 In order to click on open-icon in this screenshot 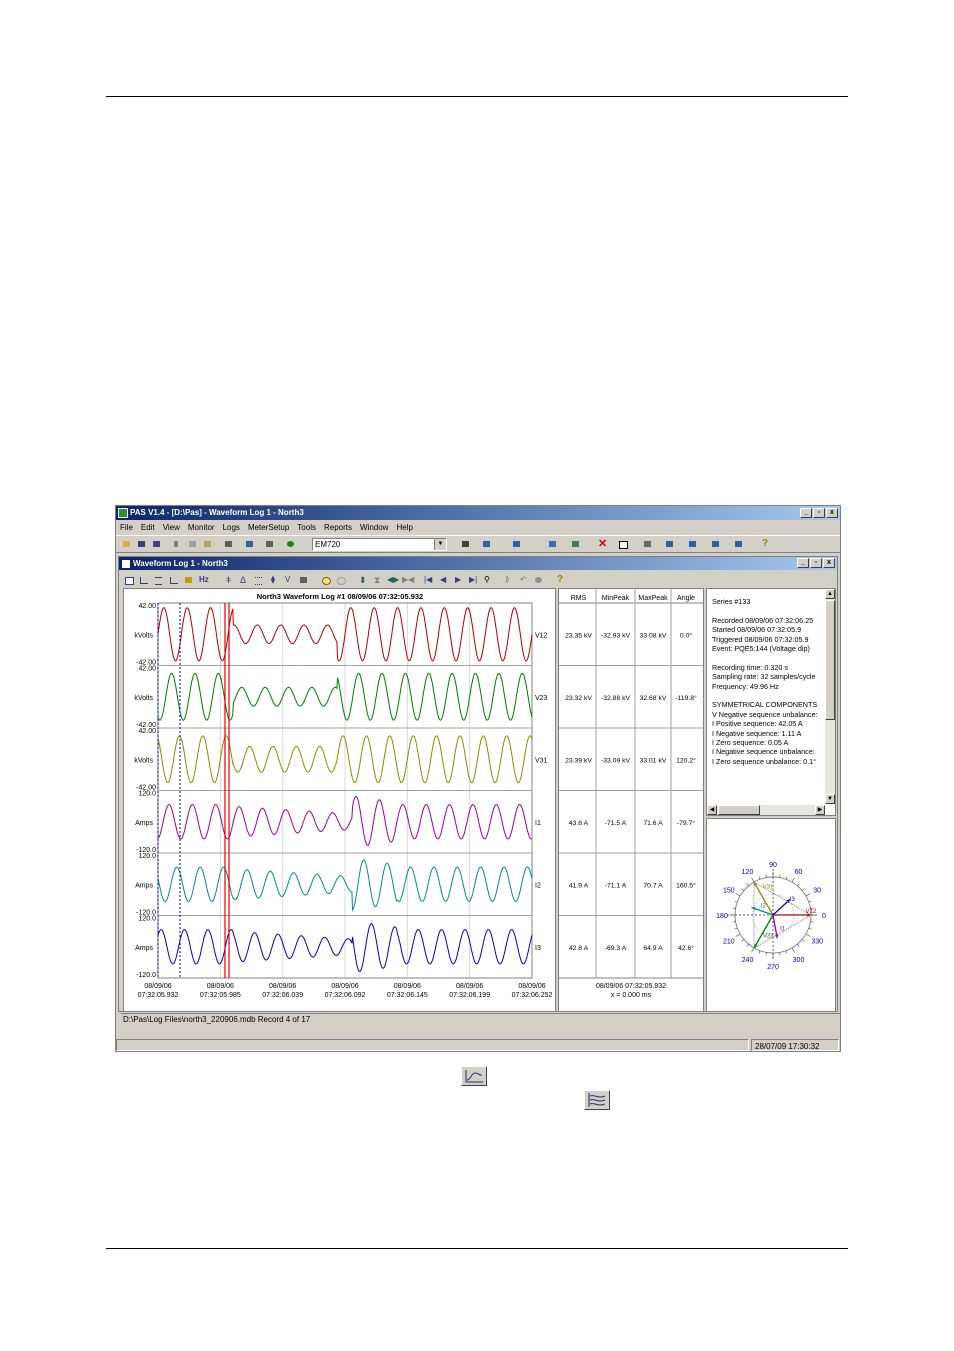, I will do `click(126, 544)`.